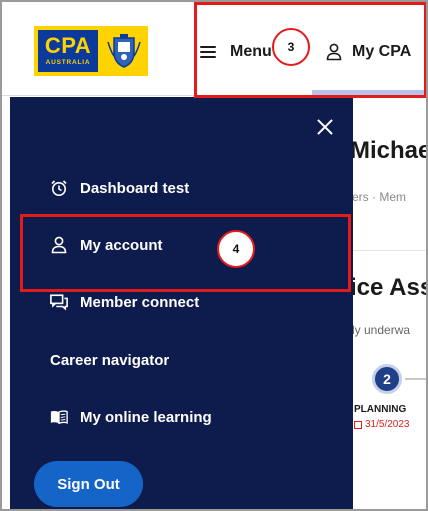 The height and width of the screenshot is (511, 428). I want to click on book-icon, so click(59, 417).